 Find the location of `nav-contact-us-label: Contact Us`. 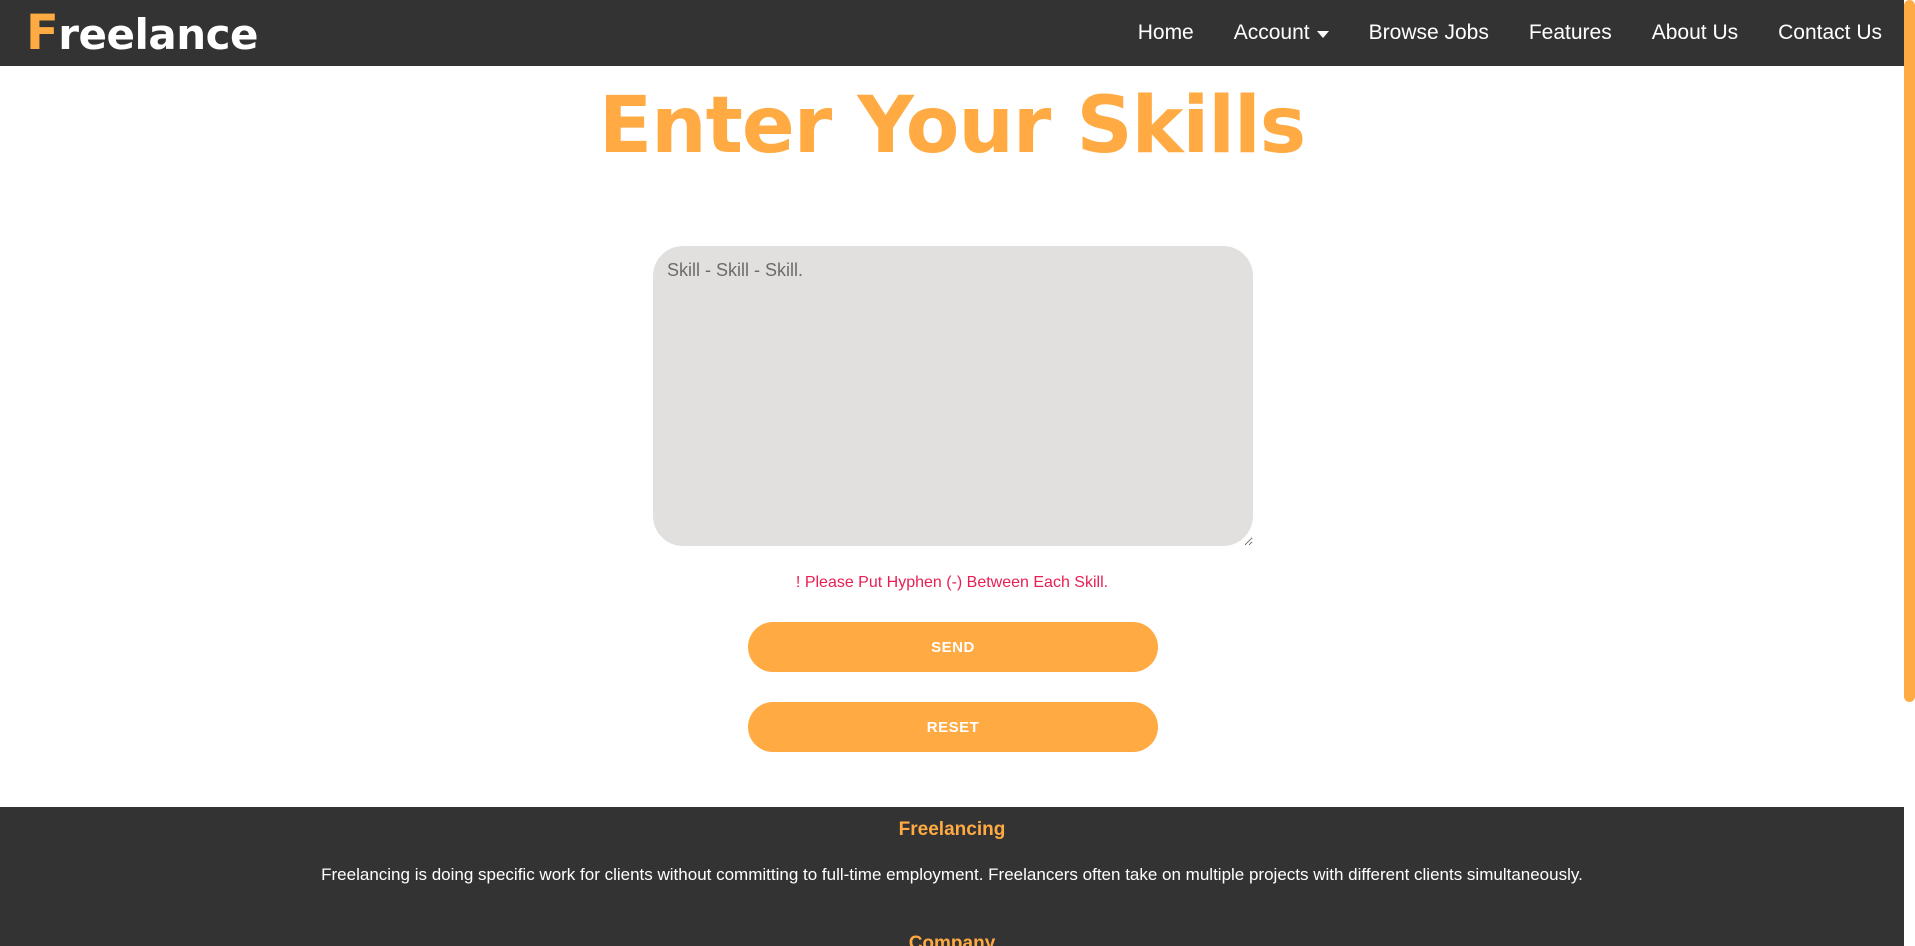

nav-contact-us-label: Contact Us is located at coordinates (1830, 32).